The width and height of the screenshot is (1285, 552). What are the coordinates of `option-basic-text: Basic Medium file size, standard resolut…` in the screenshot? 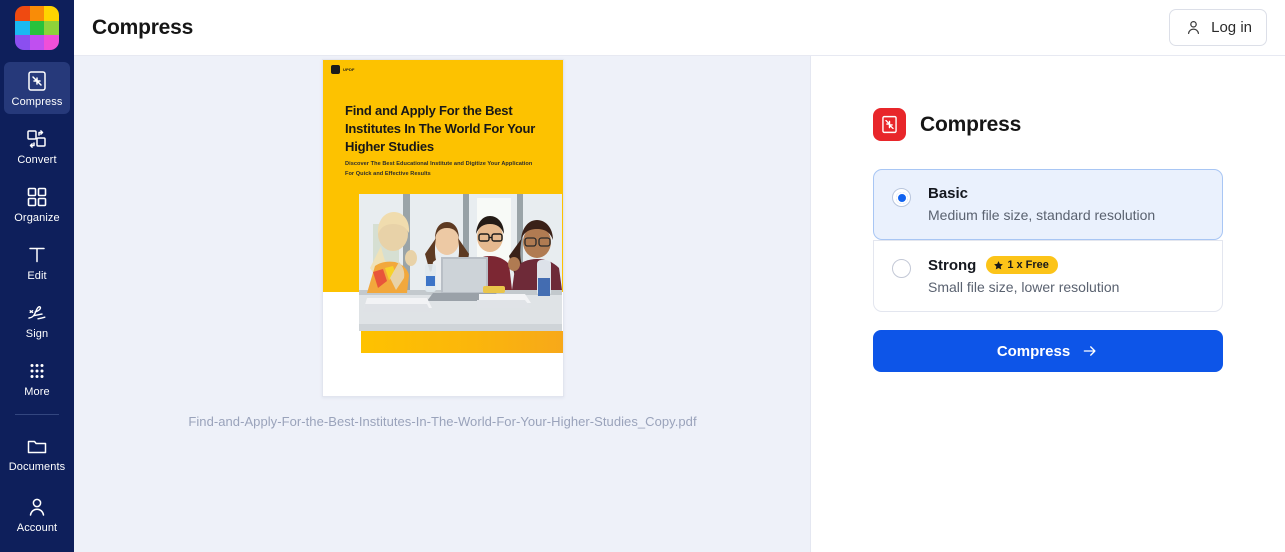 It's located at (1041, 204).